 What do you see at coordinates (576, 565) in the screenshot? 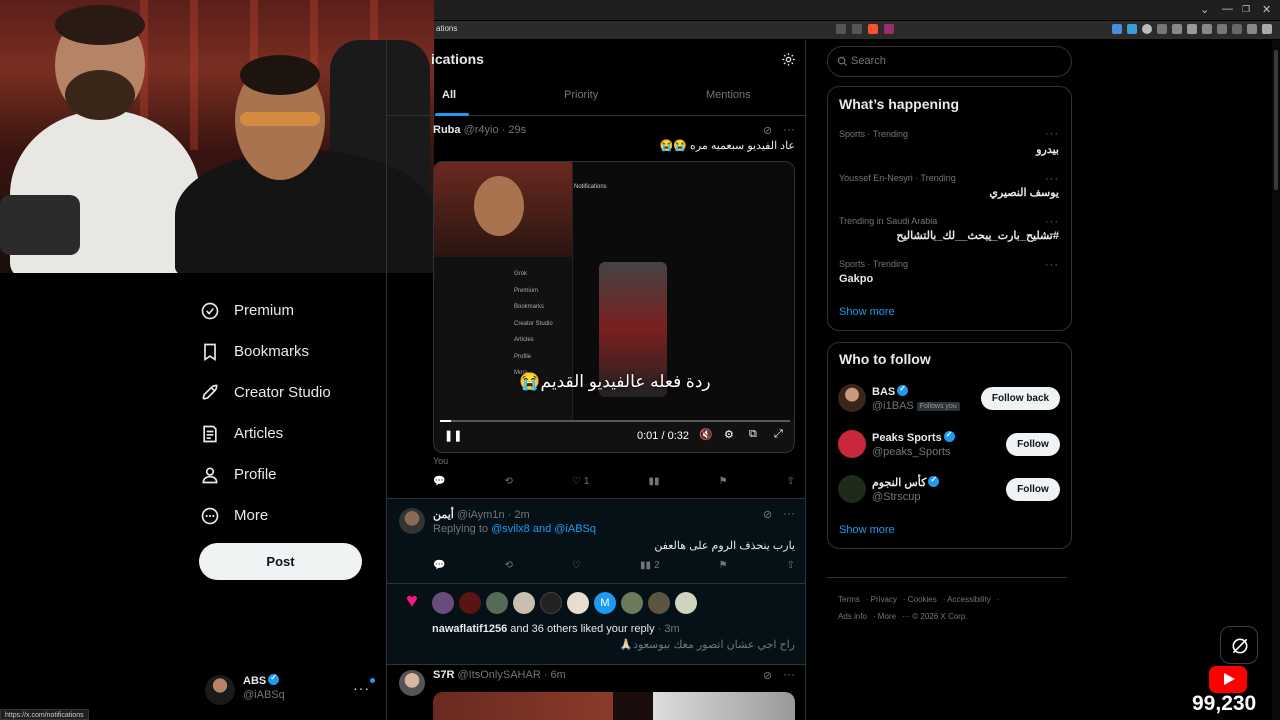
I see `heart-icon: ♡` at bounding box center [576, 565].